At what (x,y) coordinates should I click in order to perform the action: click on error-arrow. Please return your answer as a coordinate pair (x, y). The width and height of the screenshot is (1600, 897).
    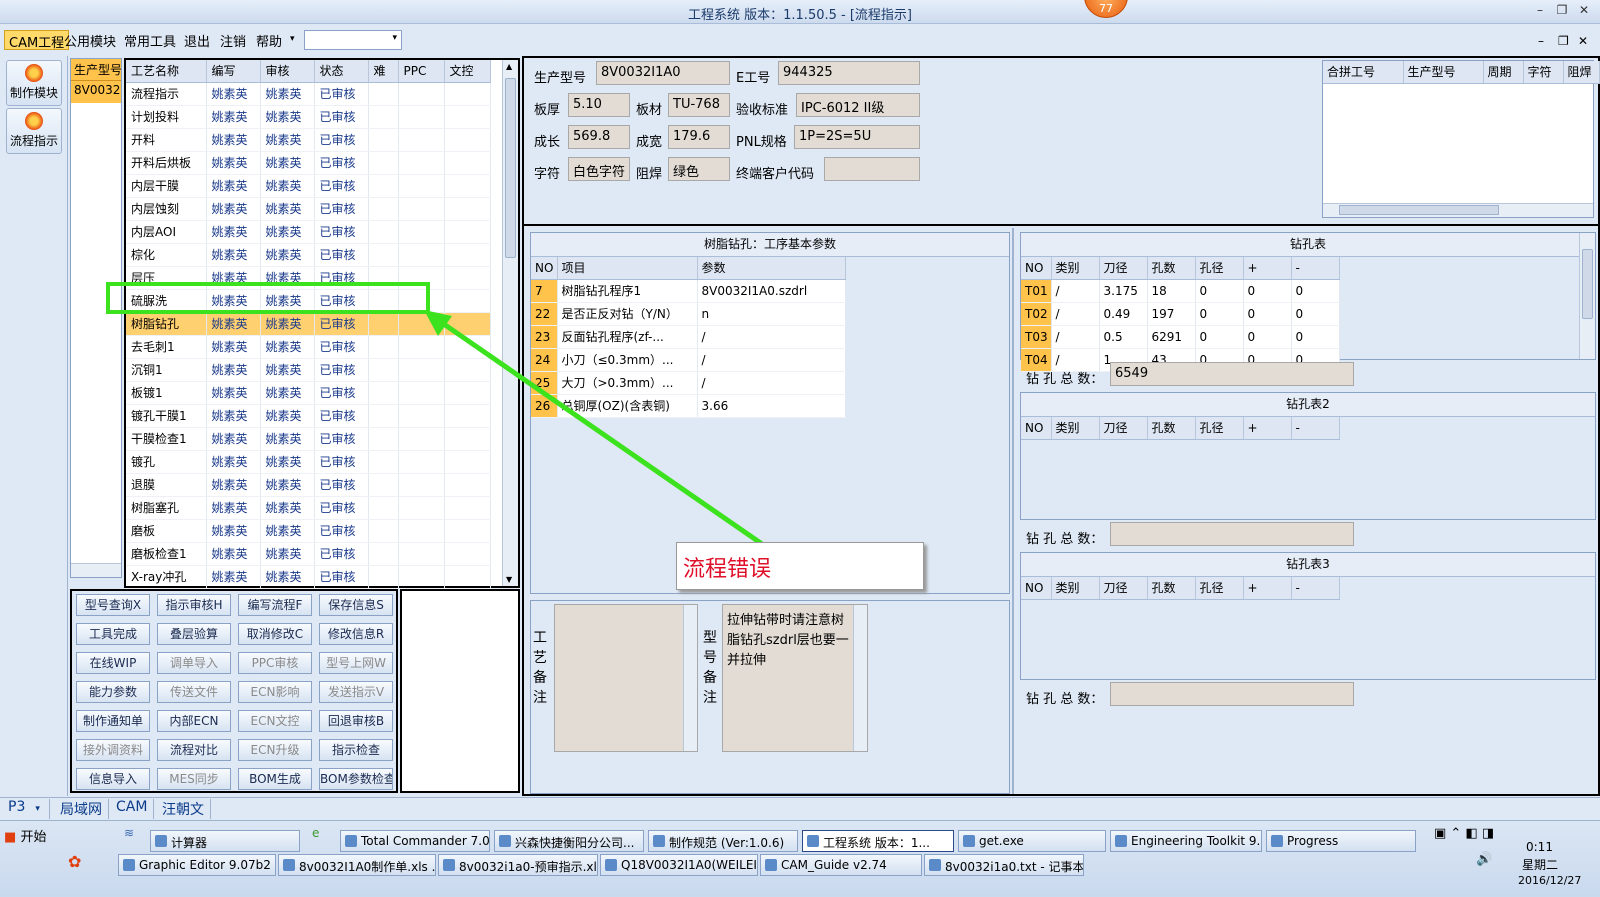
    Looking at the image, I should click on (594, 428).